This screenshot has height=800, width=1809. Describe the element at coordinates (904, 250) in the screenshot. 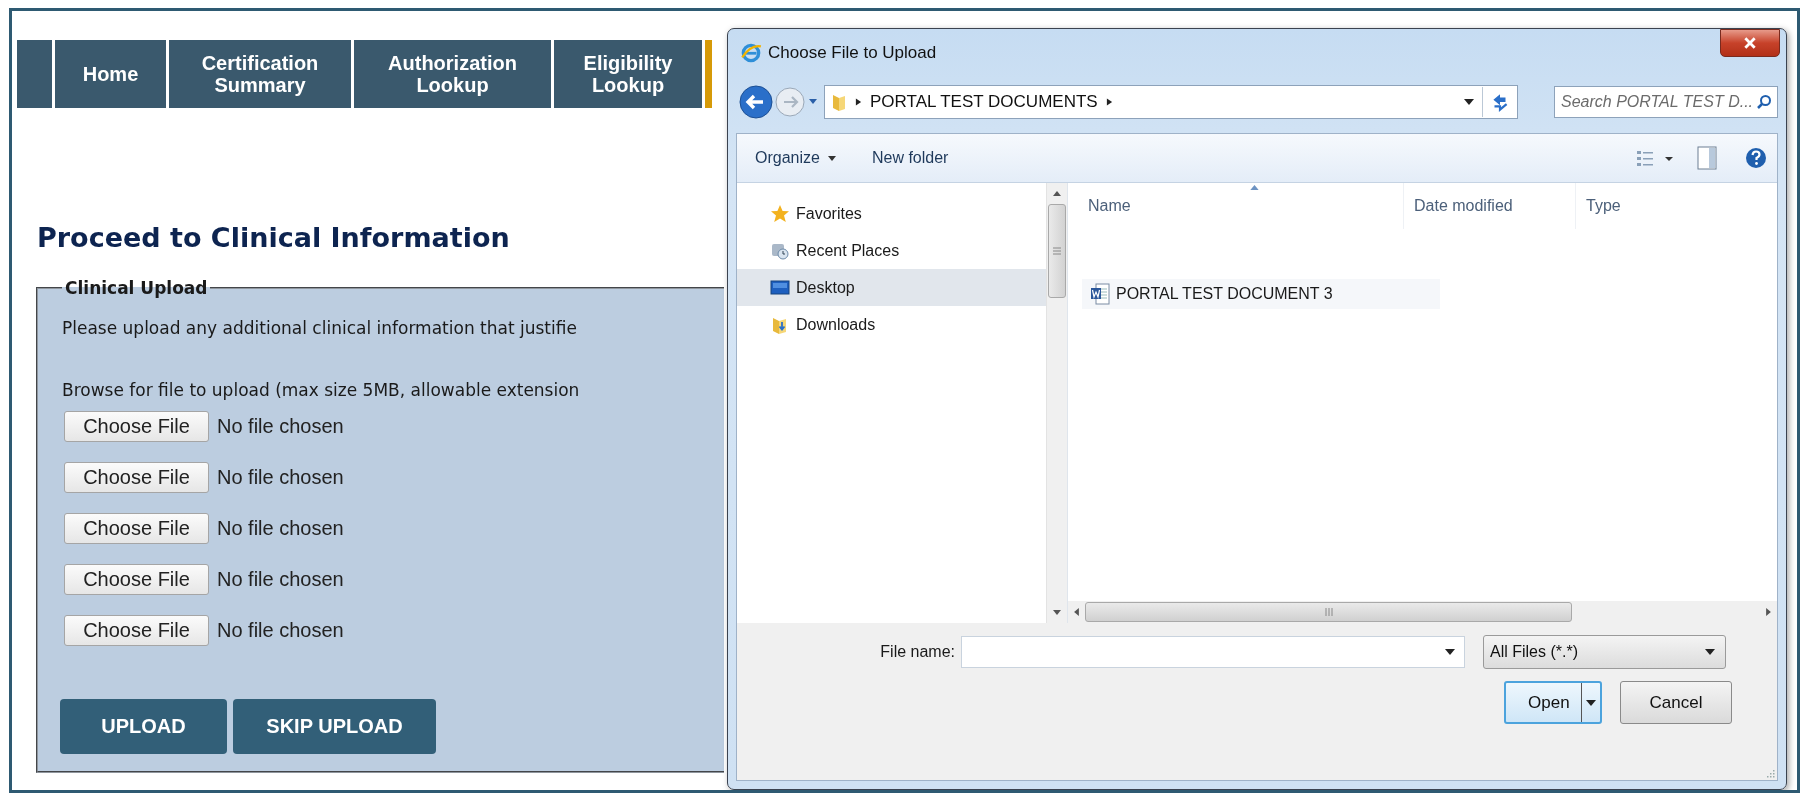

I see `nav-pane-item: Recent Places` at that location.